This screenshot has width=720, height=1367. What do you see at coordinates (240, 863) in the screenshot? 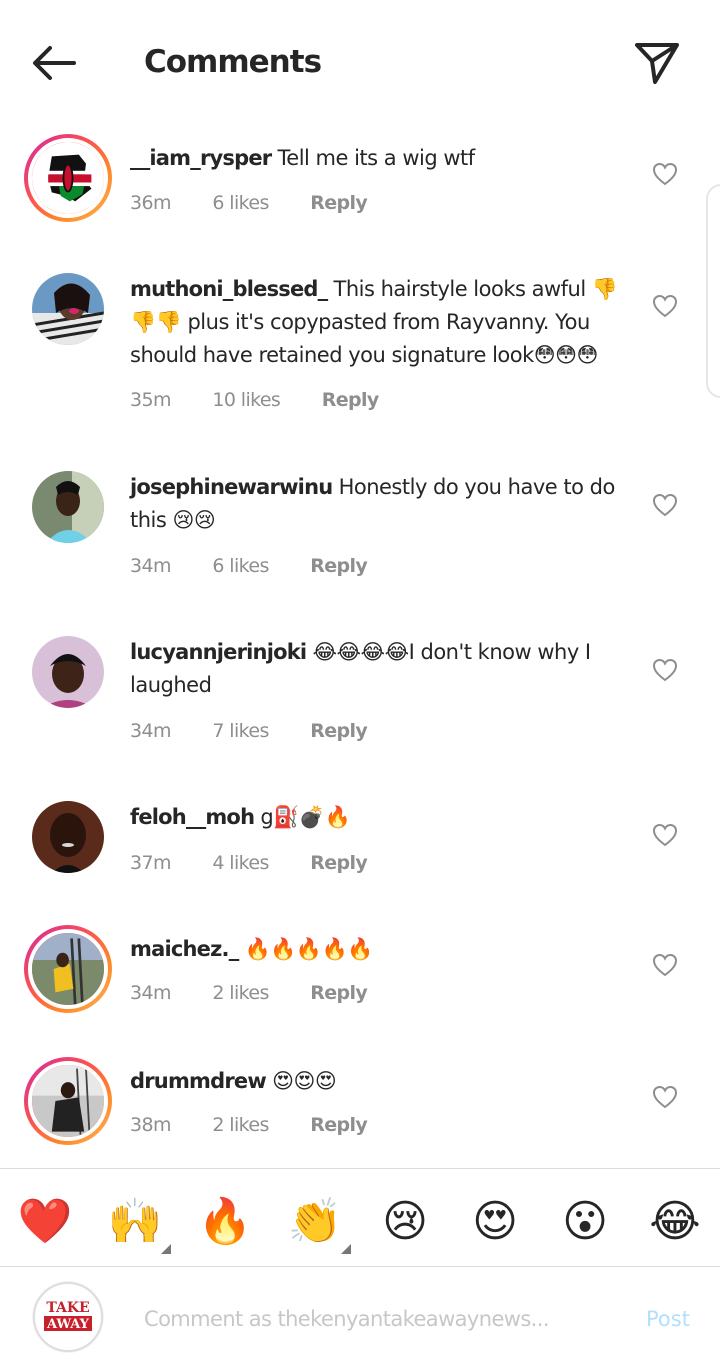
I see `comment-likes: 4 likes` at bounding box center [240, 863].